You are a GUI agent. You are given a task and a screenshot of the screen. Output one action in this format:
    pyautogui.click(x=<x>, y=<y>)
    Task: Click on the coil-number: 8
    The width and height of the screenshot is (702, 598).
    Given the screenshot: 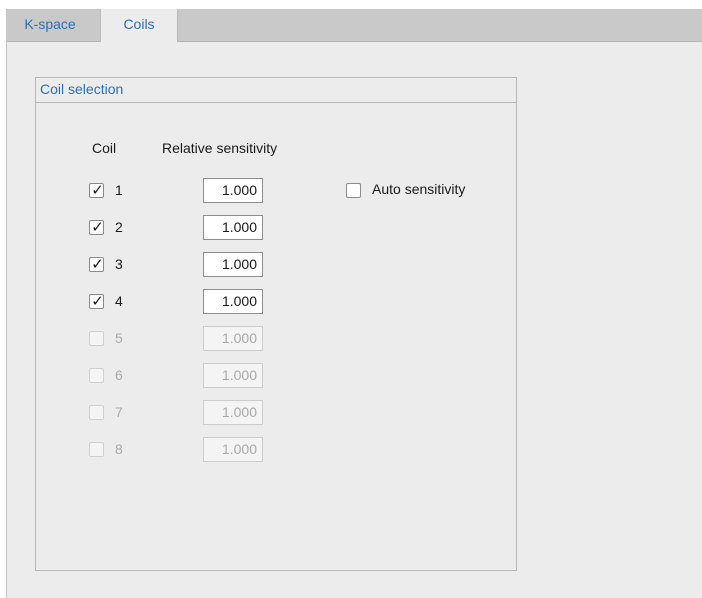 What is the action you would take?
    pyautogui.click(x=119, y=449)
    